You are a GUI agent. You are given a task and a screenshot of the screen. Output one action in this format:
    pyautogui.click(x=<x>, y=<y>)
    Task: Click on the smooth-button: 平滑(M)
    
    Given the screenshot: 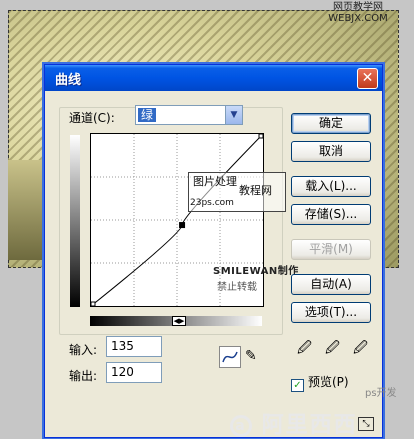 What is the action you would take?
    pyautogui.click(x=331, y=249)
    